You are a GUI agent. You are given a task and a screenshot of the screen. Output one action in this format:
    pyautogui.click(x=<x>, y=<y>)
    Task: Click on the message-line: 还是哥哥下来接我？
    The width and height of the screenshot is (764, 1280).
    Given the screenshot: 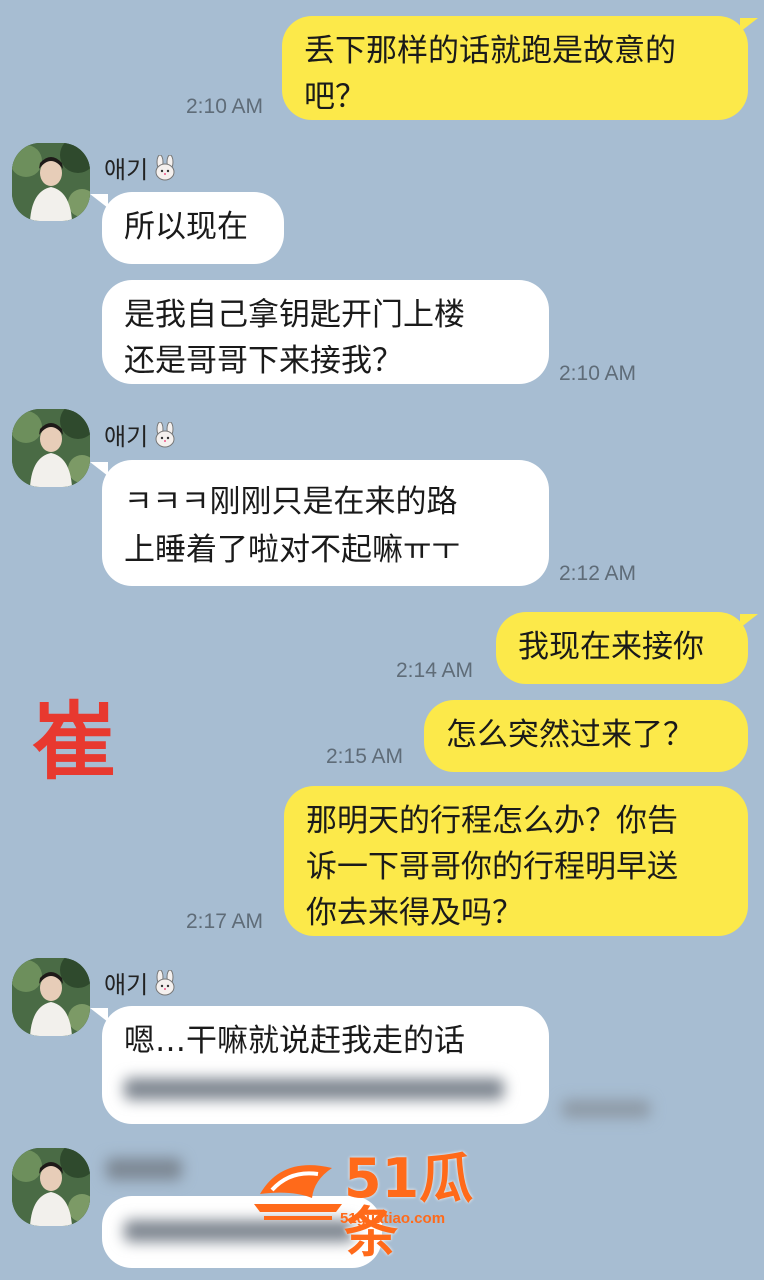 What is the action you would take?
    pyautogui.click(x=263, y=361)
    